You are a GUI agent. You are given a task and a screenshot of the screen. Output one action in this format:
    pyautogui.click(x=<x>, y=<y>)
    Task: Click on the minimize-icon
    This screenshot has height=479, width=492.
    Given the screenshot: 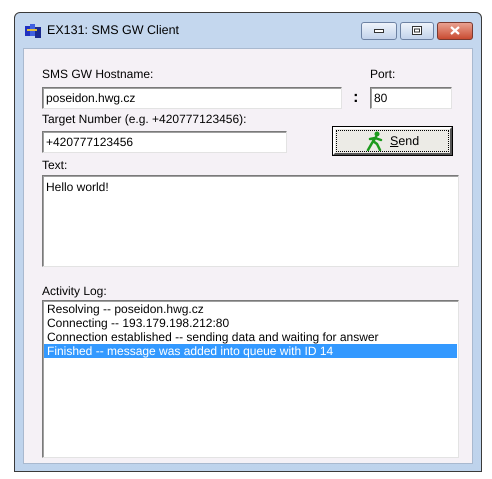 What is the action you would take?
    pyautogui.click(x=379, y=30)
    